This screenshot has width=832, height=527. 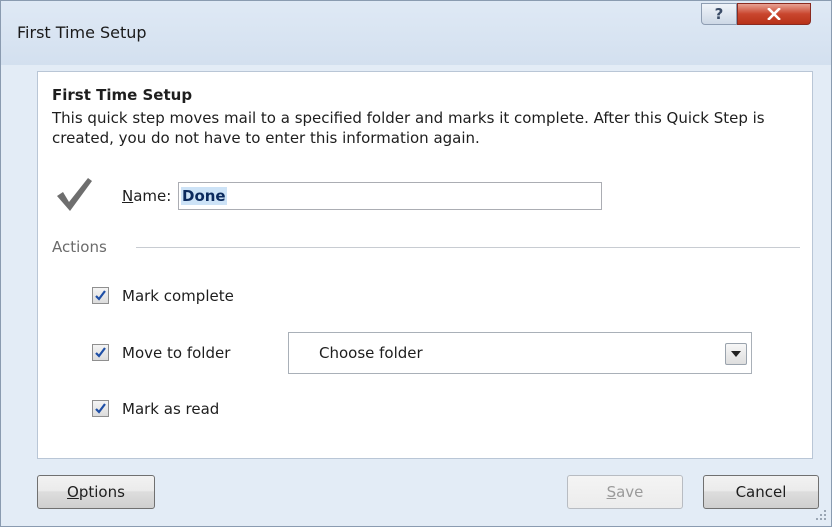 I want to click on close-button, so click(x=774, y=14).